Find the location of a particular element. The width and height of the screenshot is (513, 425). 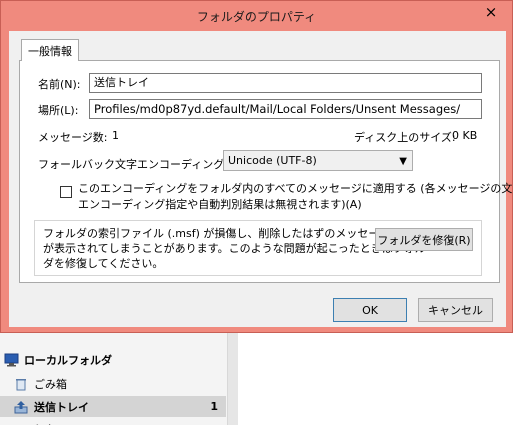

folder-trash: ごみ箱 is located at coordinates (113, 383).